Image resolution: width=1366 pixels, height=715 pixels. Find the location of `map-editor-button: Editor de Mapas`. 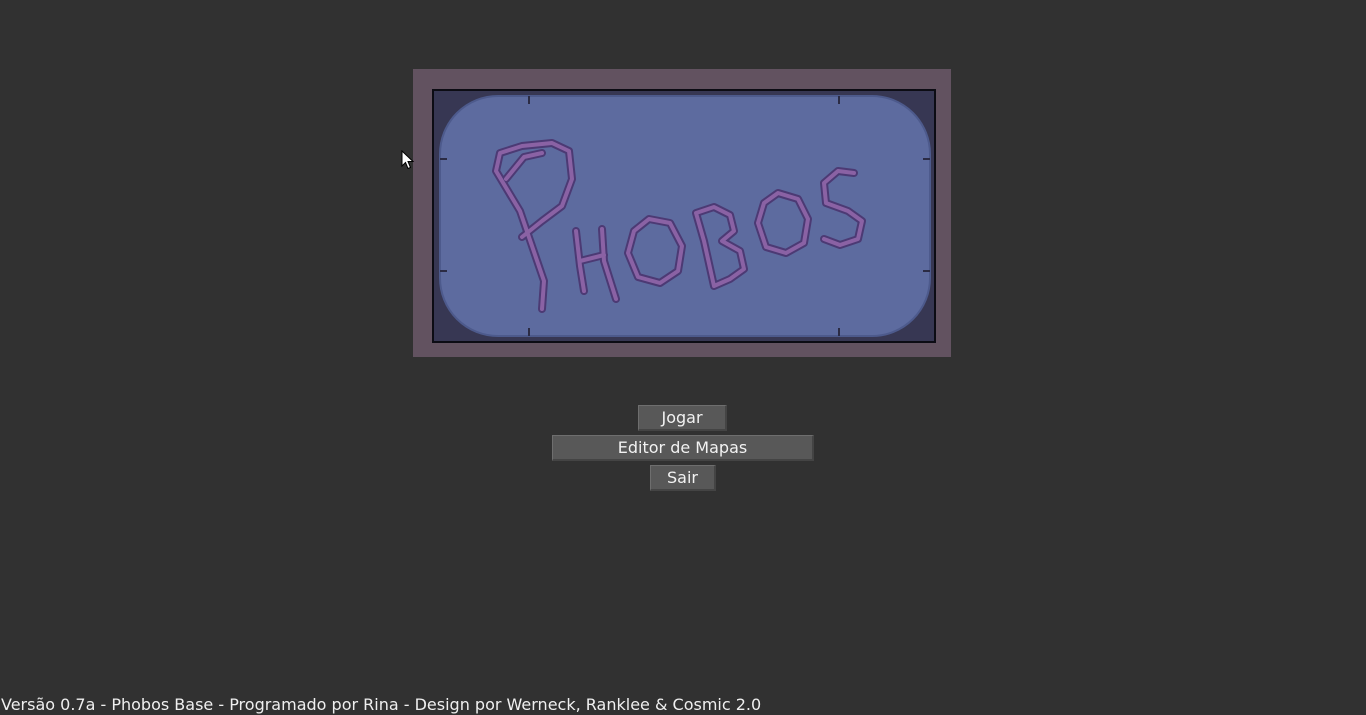

map-editor-button: Editor de Mapas is located at coordinates (683, 448).